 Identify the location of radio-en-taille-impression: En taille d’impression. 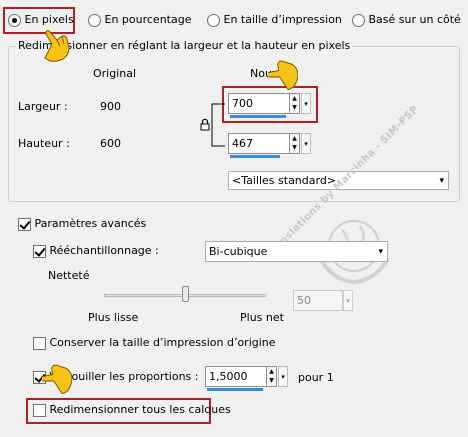
(274, 20).